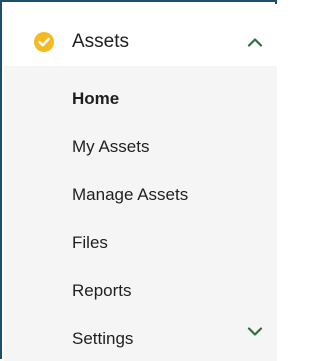  I want to click on check-circle-icon, so click(44, 42).